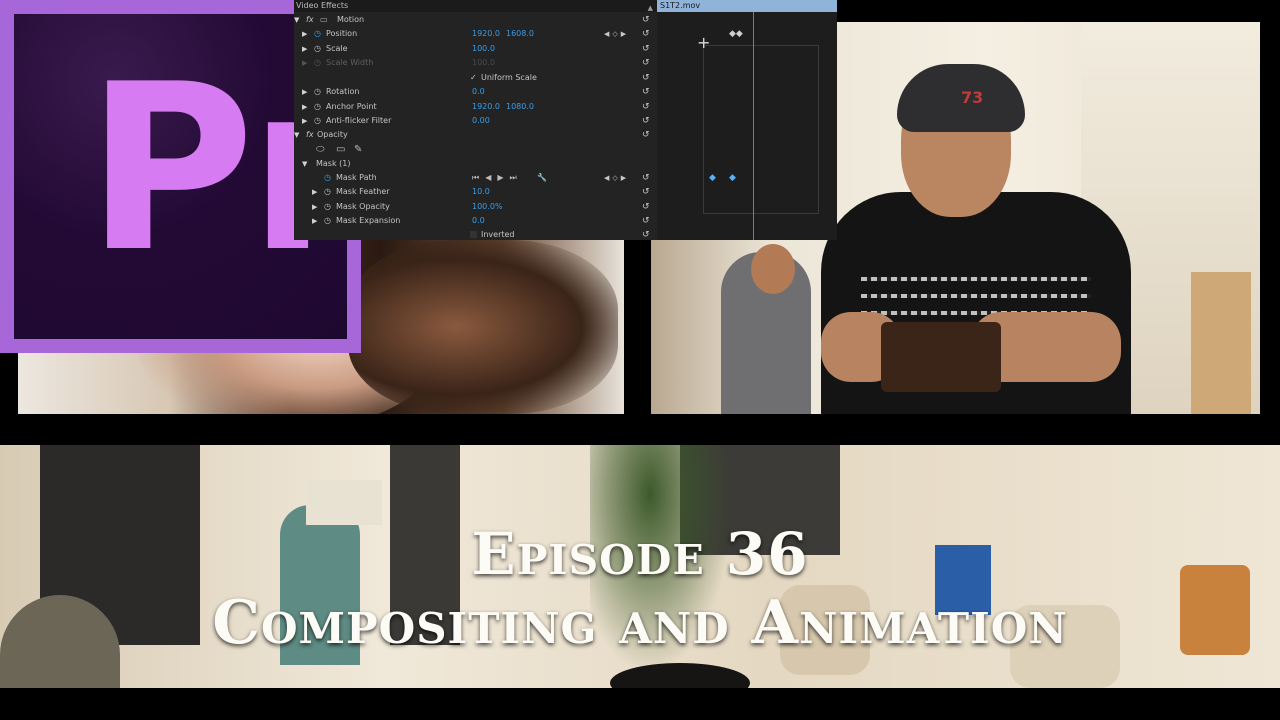 The width and height of the screenshot is (1280, 720). What do you see at coordinates (340, 150) in the screenshot?
I see `rectangle-mask-icon: ▭` at bounding box center [340, 150].